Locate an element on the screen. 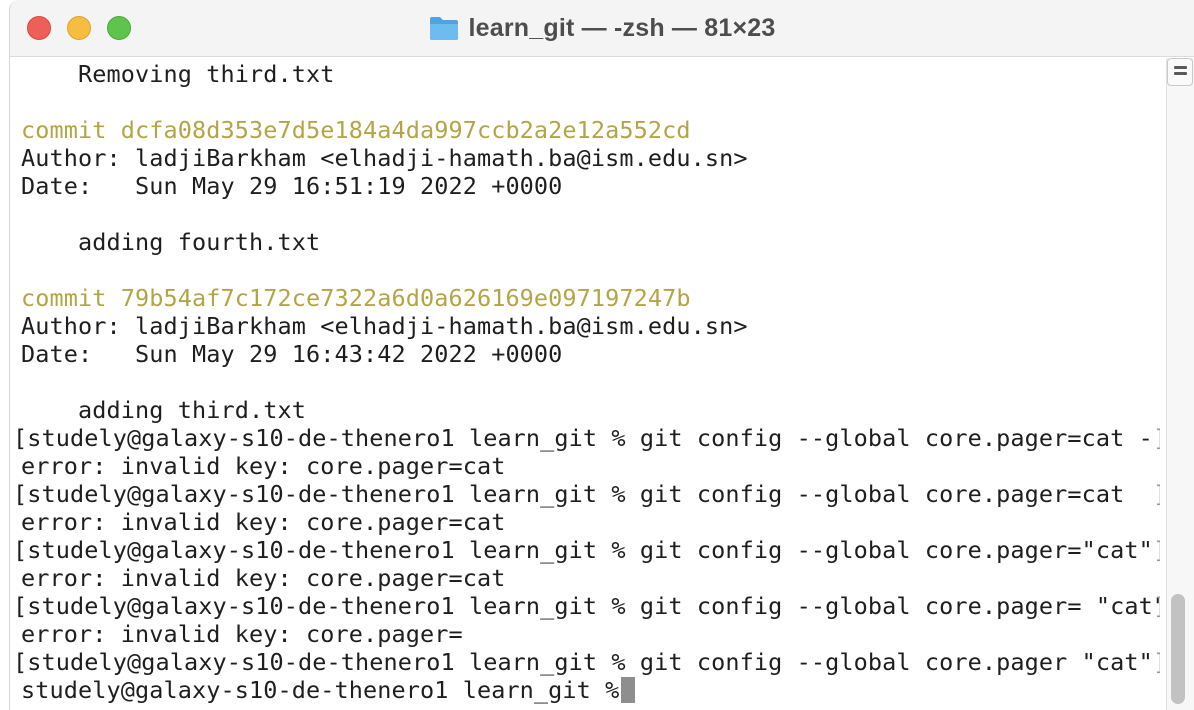  output-line: Date: Sun May 29 16:51:19 2022 +0000 is located at coordinates (292, 186).